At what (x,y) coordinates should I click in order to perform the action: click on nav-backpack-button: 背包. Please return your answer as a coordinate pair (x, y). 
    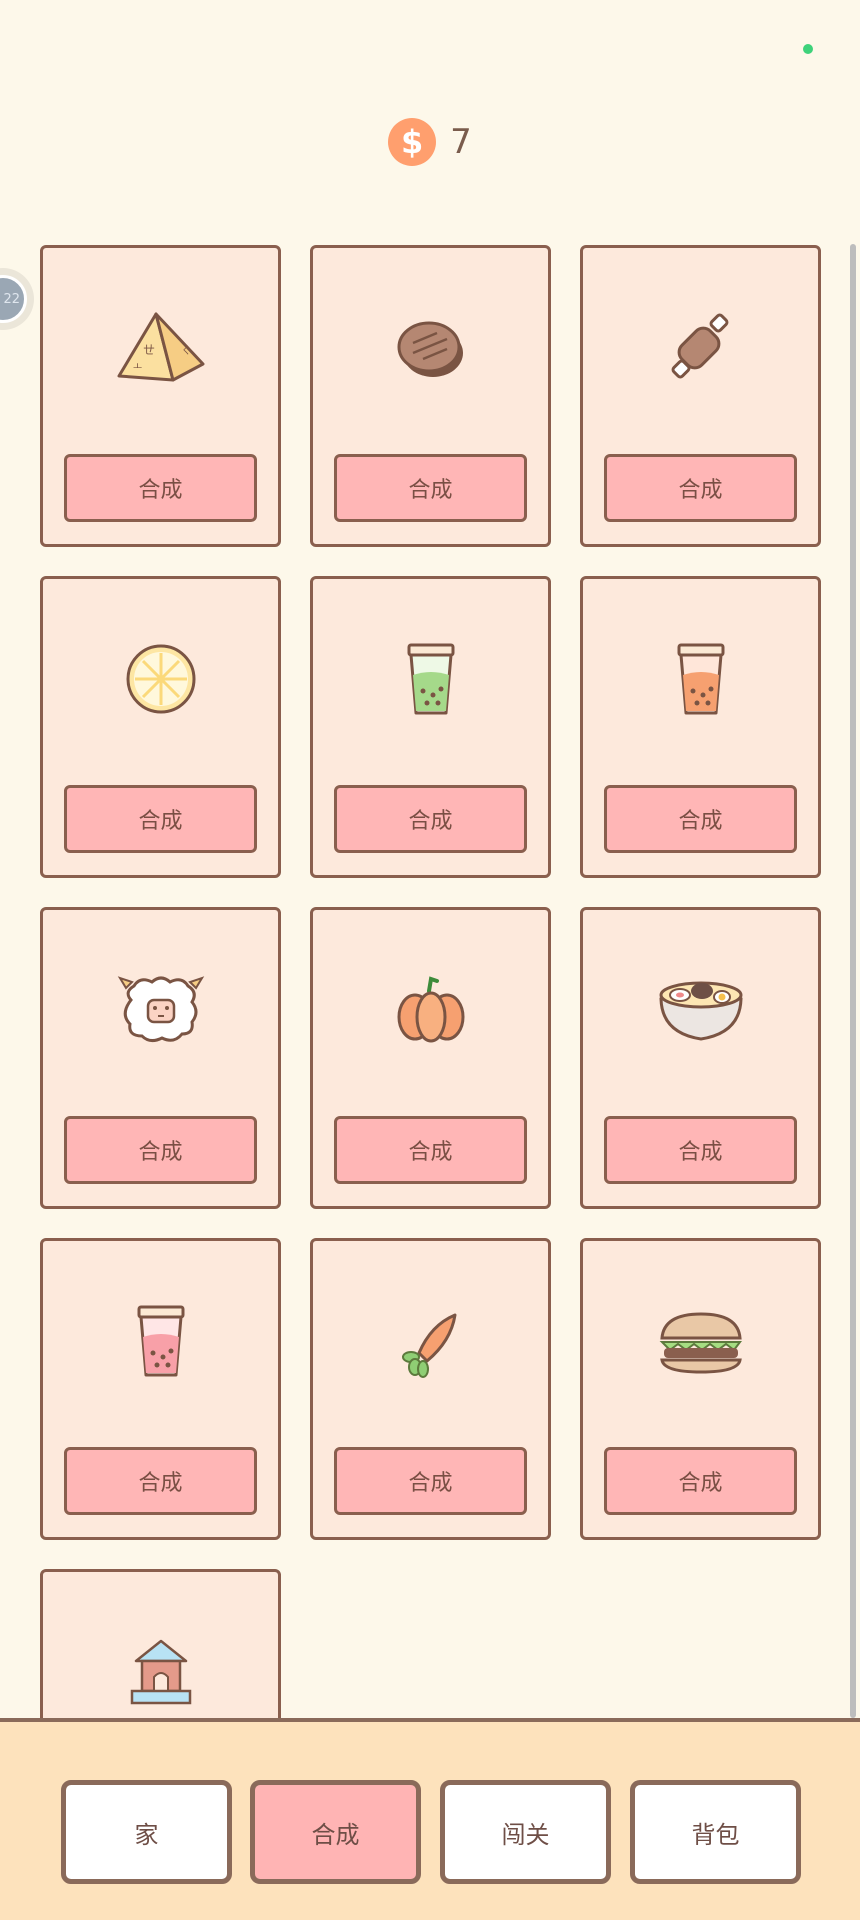
    Looking at the image, I should click on (715, 1832).